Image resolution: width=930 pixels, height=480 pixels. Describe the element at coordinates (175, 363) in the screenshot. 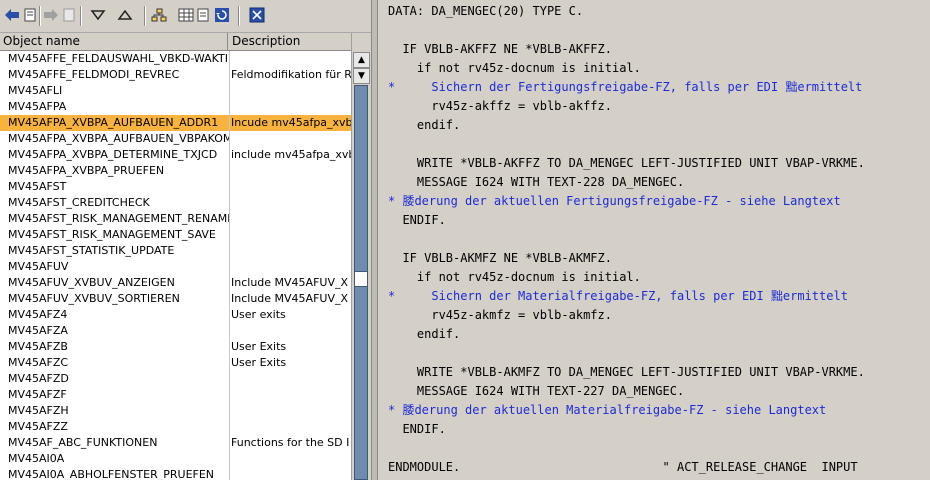

I see `table-row: MV45AFZC User Exits` at that location.